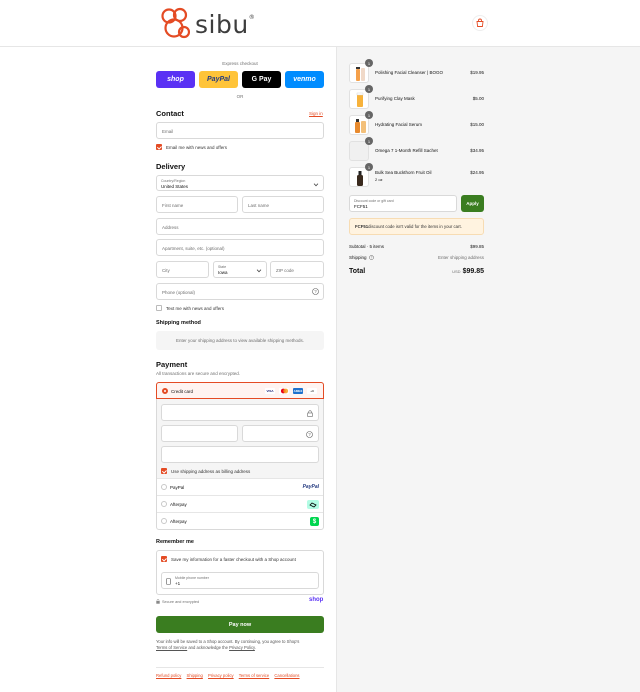  Describe the element at coordinates (175, 79) in the screenshot. I see `shop-pay-button: shop` at that location.